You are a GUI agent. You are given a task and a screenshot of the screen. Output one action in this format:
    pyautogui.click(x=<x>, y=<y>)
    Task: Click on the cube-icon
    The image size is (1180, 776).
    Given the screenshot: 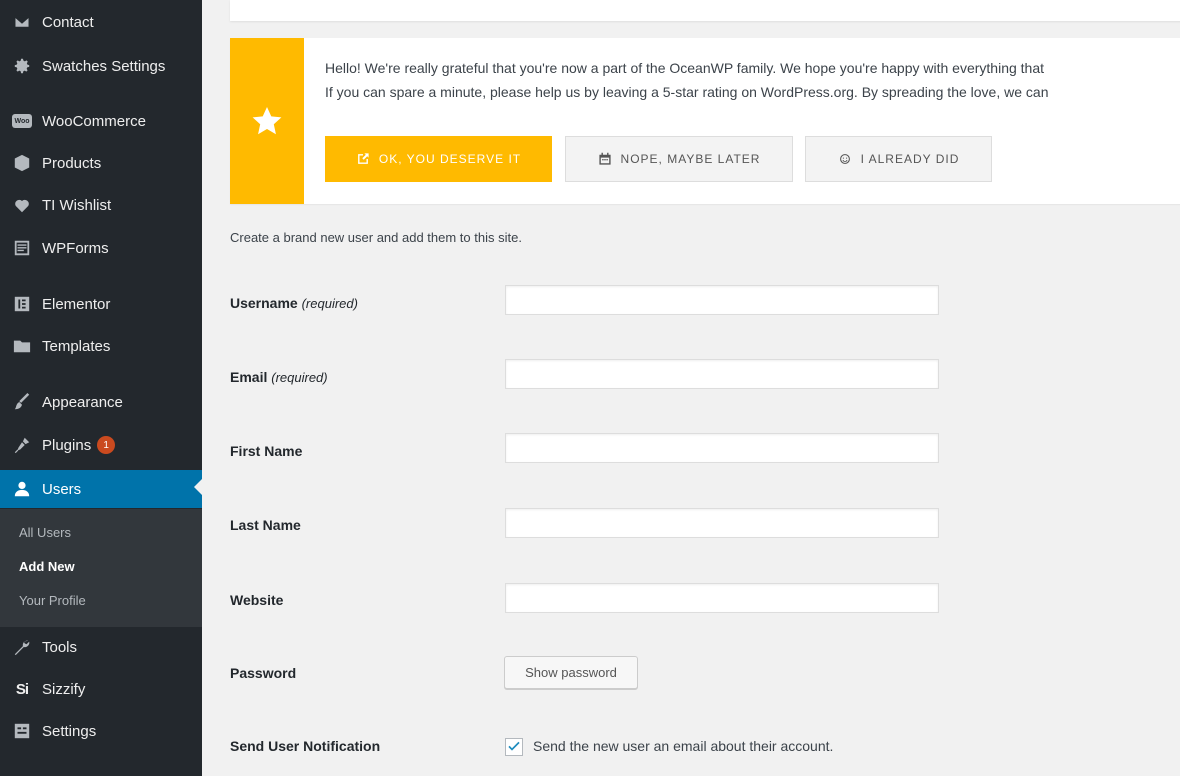 What is the action you would take?
    pyautogui.click(x=22, y=163)
    